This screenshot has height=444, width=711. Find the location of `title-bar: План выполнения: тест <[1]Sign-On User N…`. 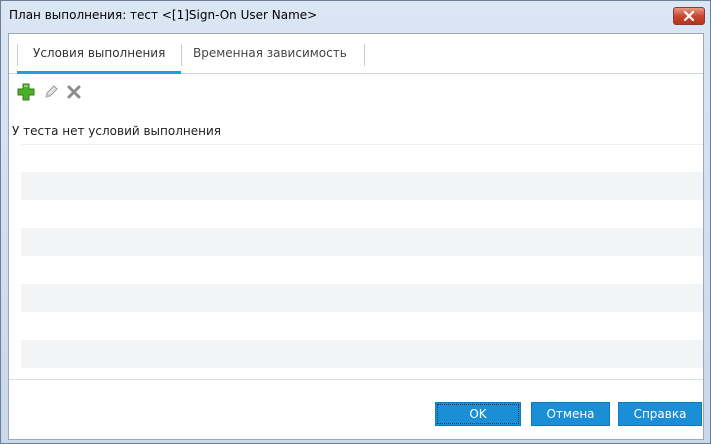

title-bar: План выполнения: тест <[1]Sign-On User N… is located at coordinates (355, 16).